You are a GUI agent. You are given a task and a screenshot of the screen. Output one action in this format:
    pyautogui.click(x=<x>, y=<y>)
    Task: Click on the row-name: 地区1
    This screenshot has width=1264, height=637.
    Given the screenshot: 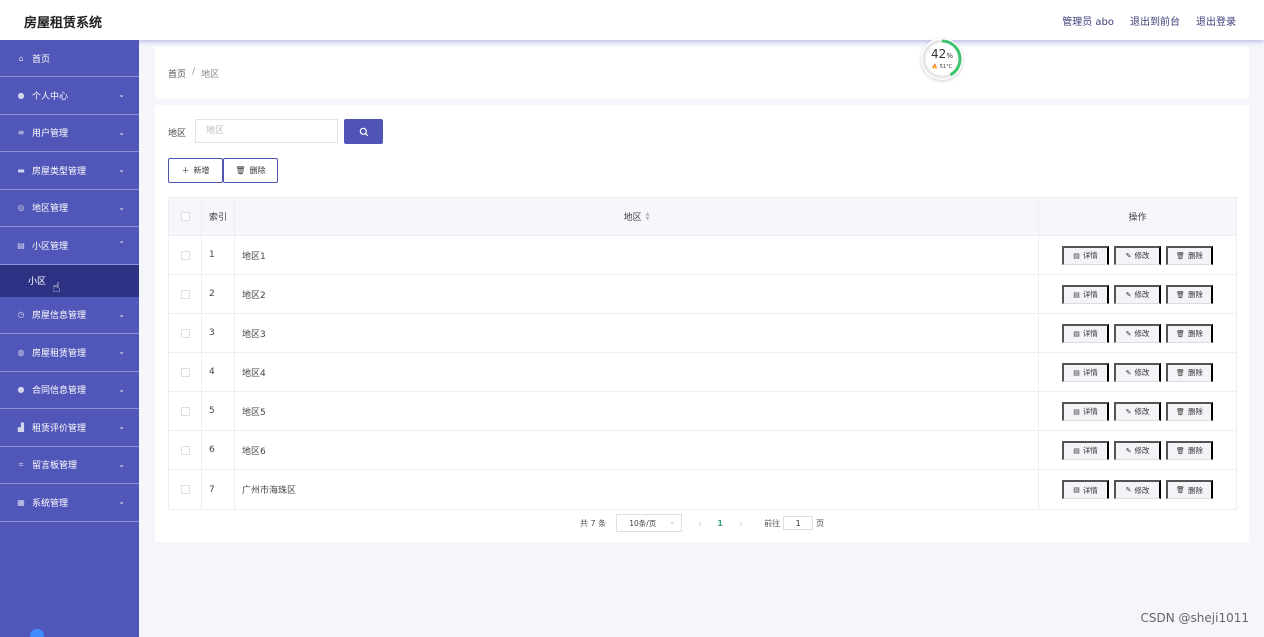 What is the action you would take?
    pyautogui.click(x=637, y=255)
    